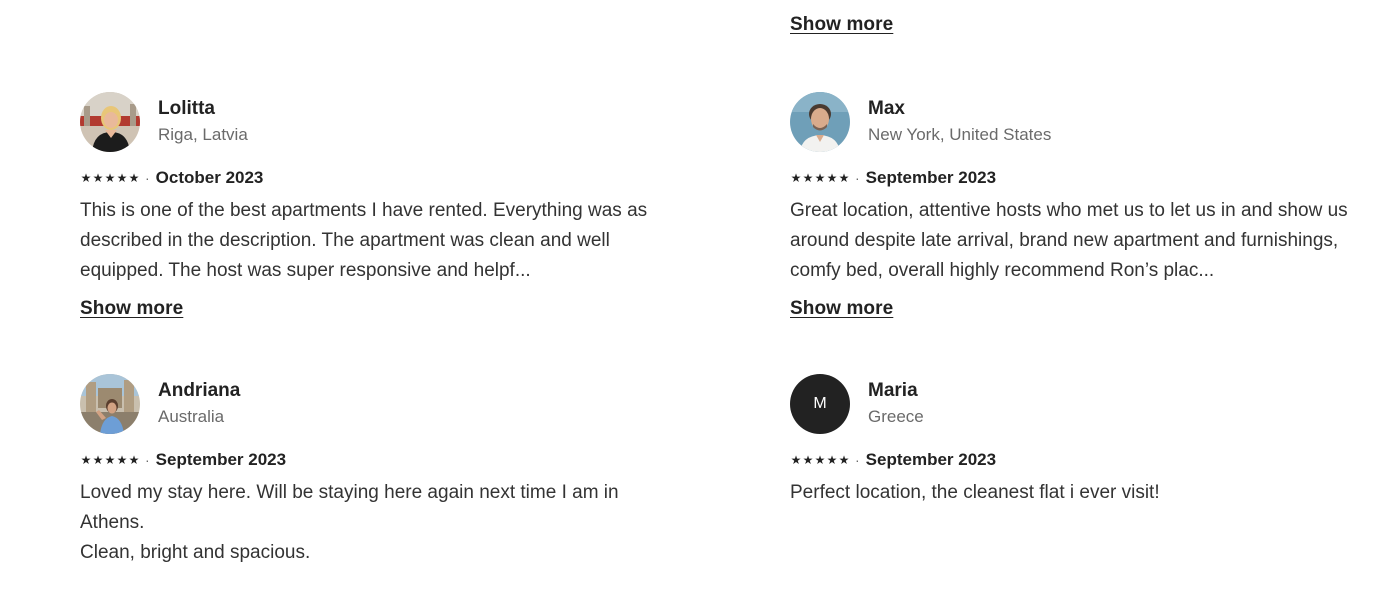 This screenshot has height=590, width=1400. Describe the element at coordinates (203, 134) in the screenshot. I see `reviewer-location: Riga, Latvia` at that location.